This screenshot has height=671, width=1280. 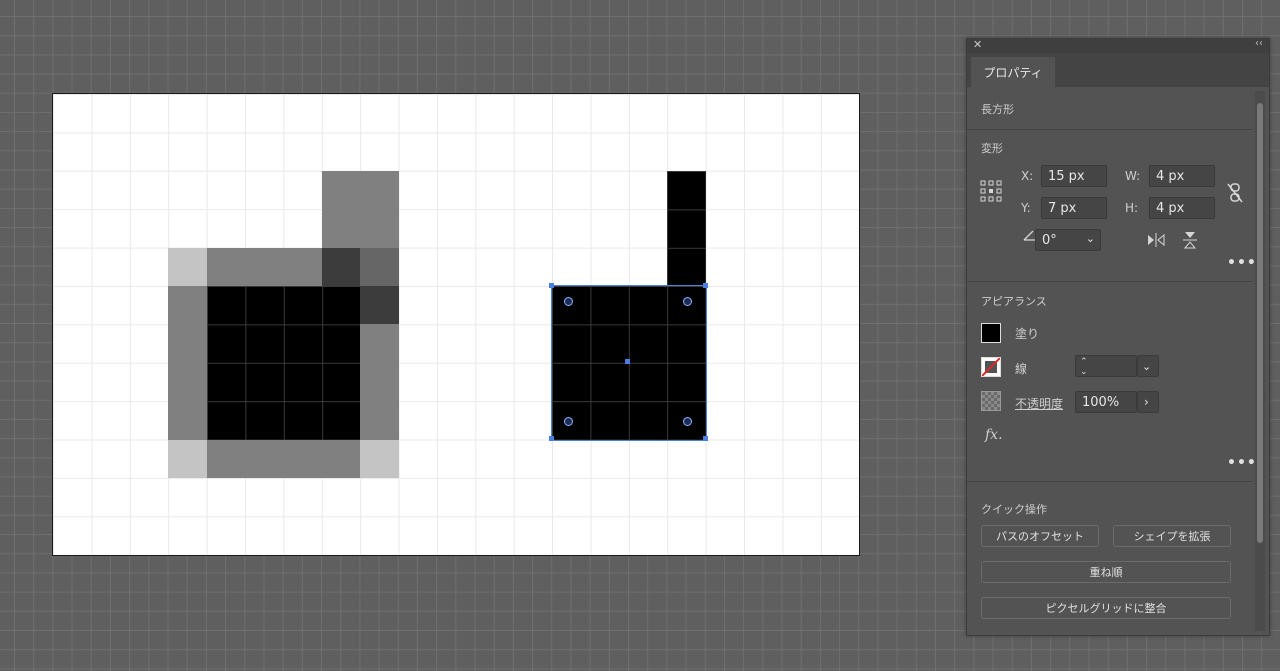 I want to click on w-label: W:, so click(x=1133, y=176).